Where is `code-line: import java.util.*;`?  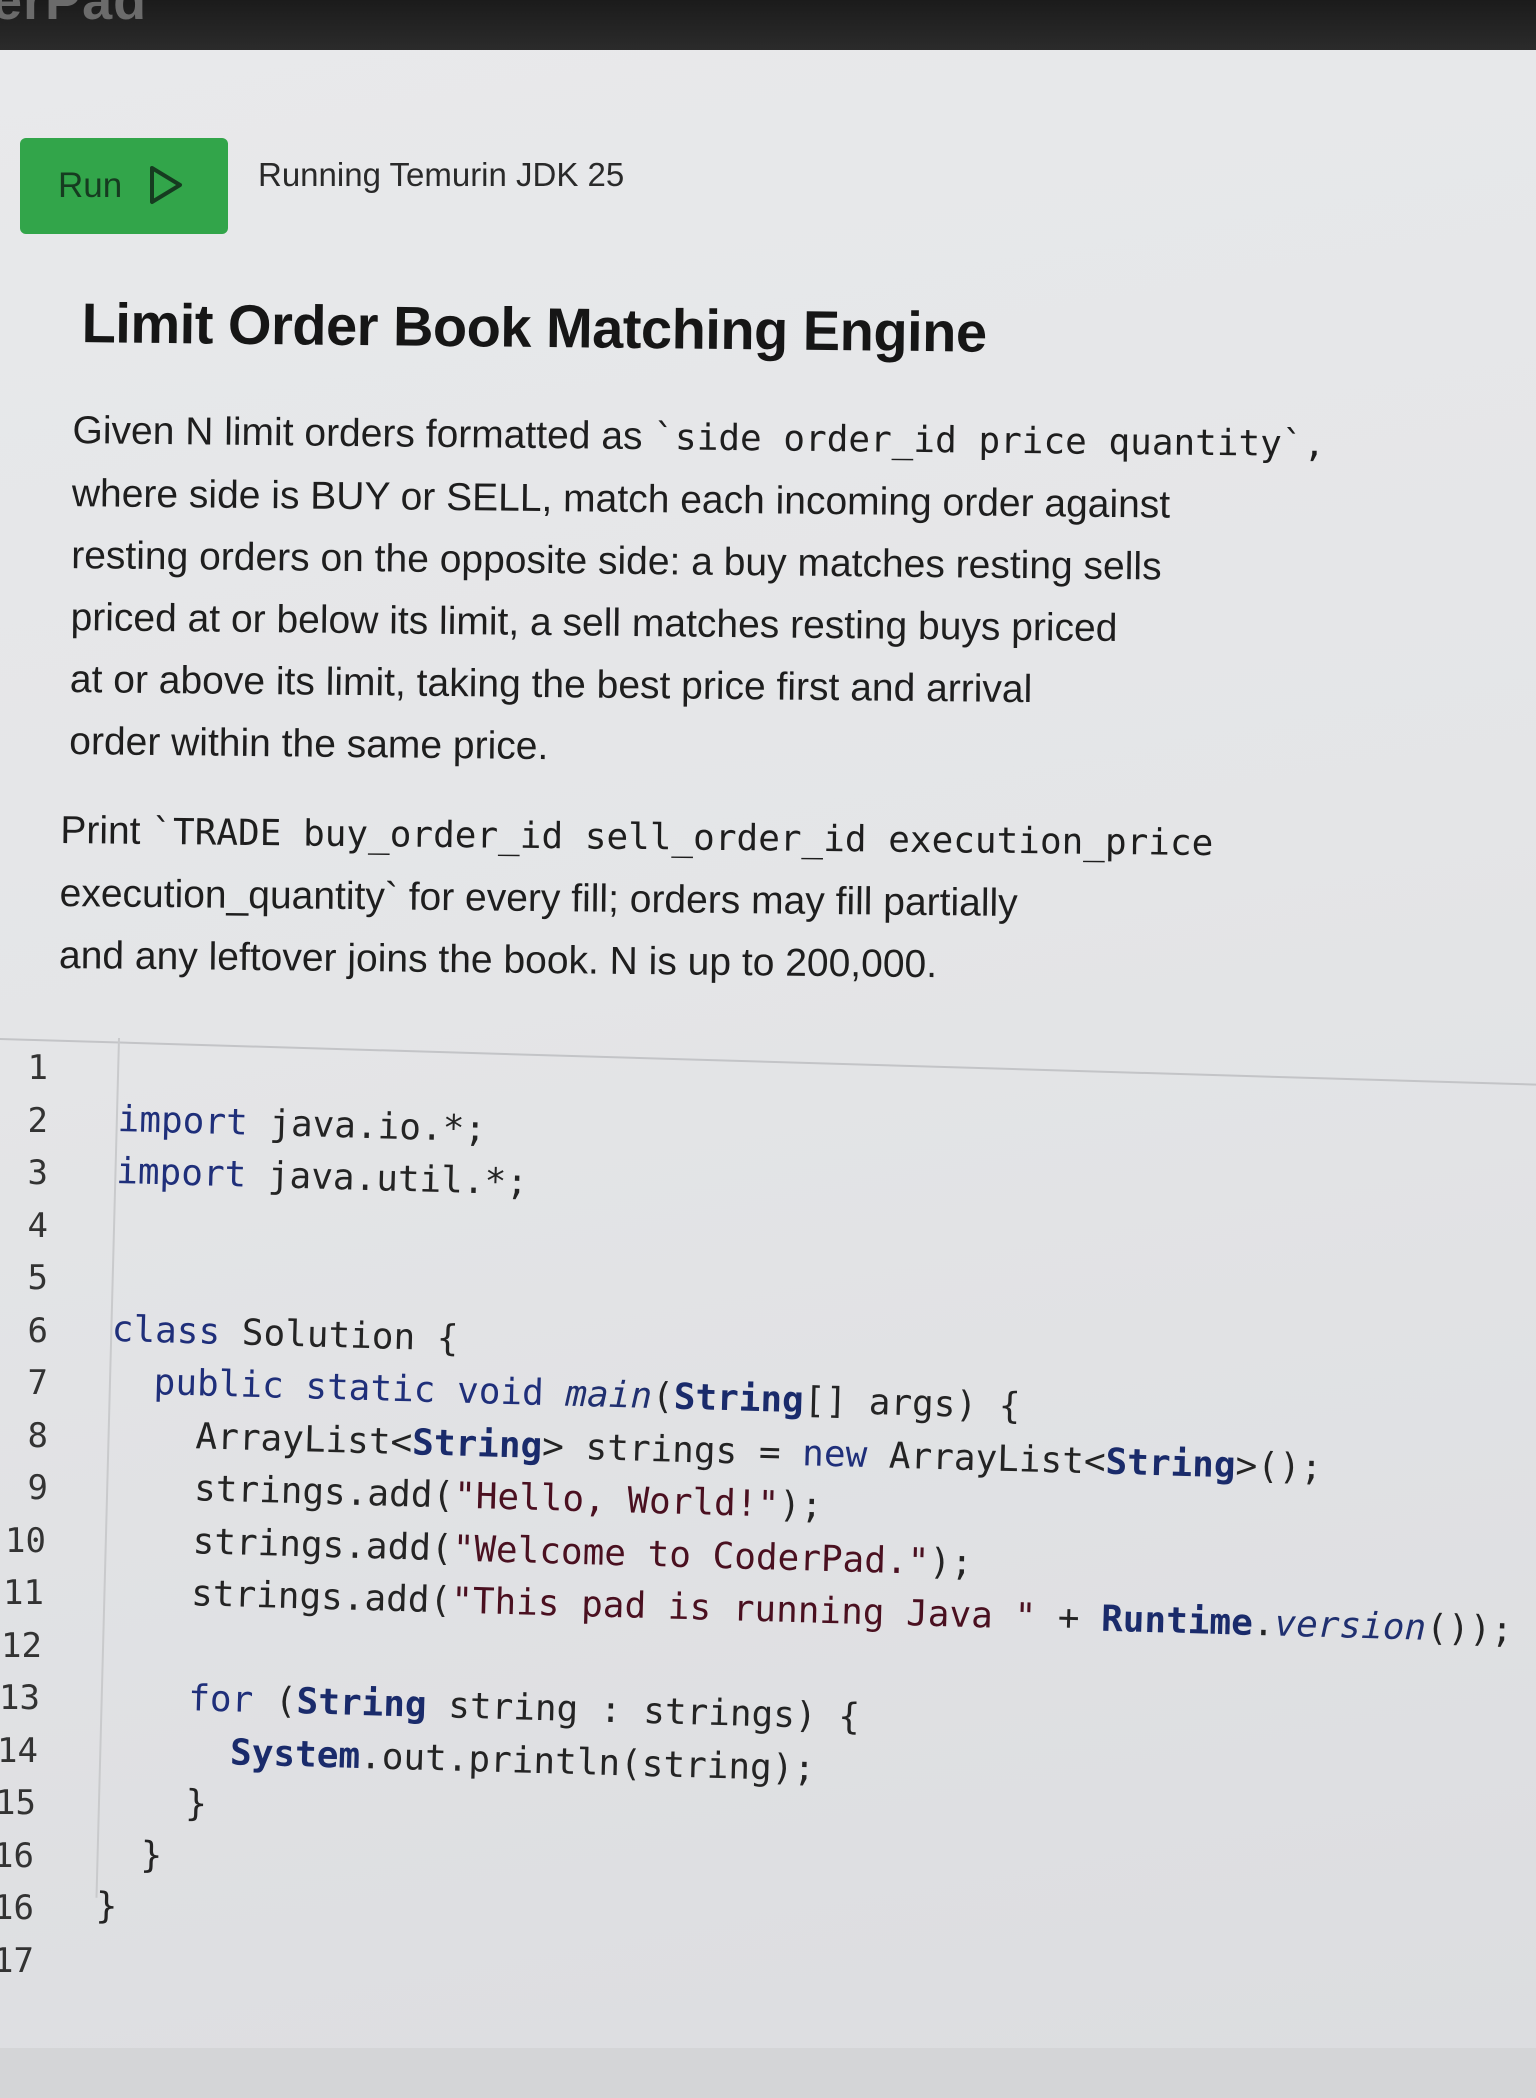 code-line: import java.util.*; is located at coordinates (322, 1177).